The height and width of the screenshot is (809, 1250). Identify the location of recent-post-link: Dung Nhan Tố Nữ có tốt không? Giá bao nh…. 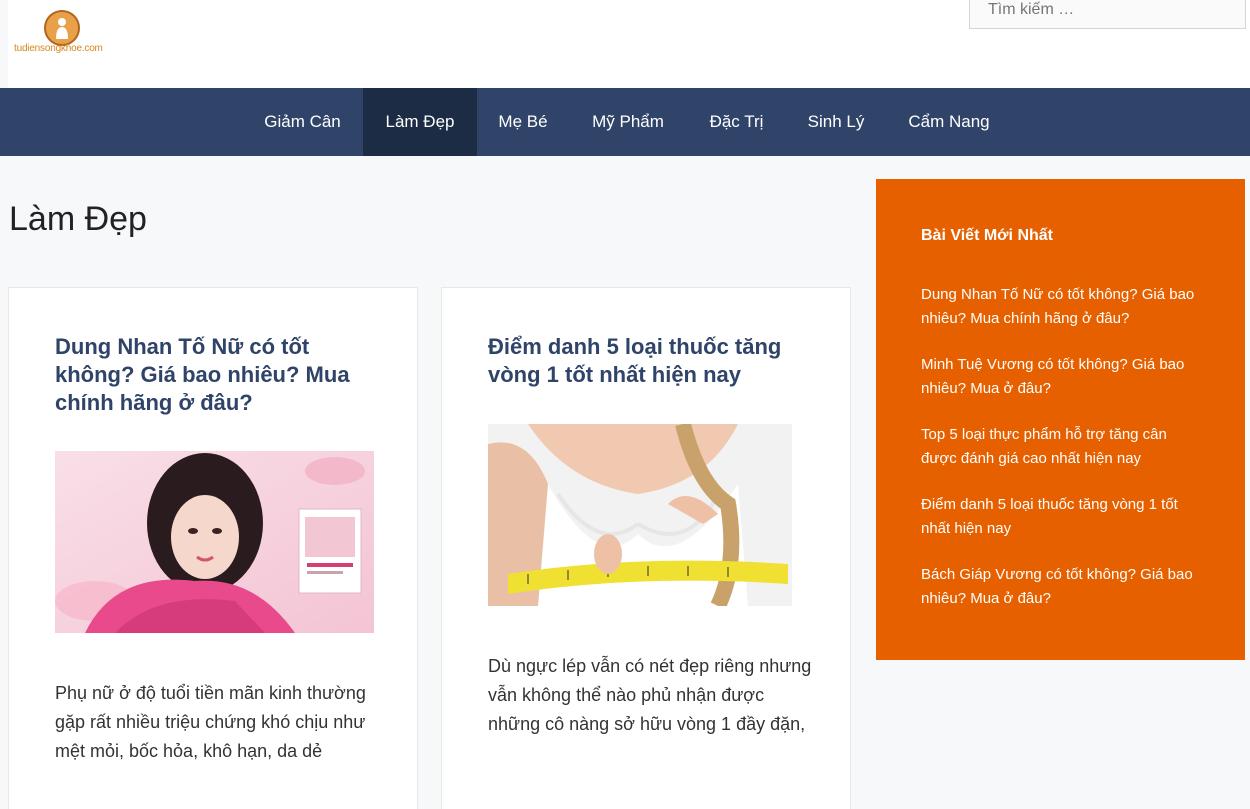
(1057, 306).